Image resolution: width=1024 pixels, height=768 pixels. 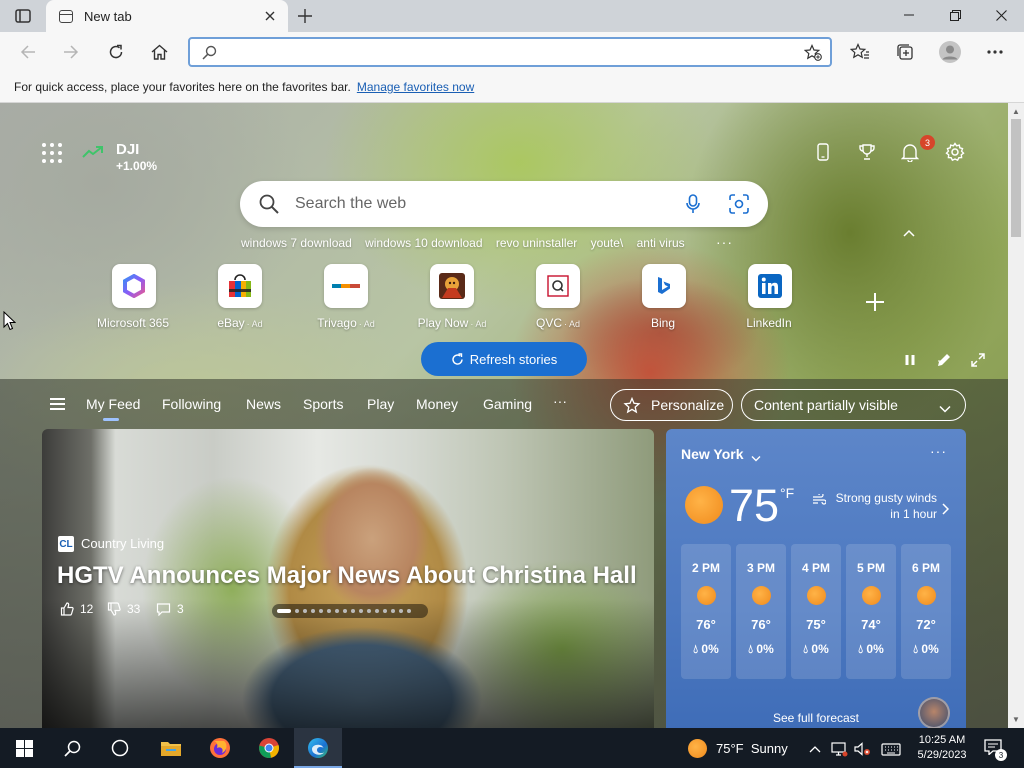 What do you see at coordinates (1016, 719) in the screenshot?
I see `scroll-down-icon: ▼` at bounding box center [1016, 719].